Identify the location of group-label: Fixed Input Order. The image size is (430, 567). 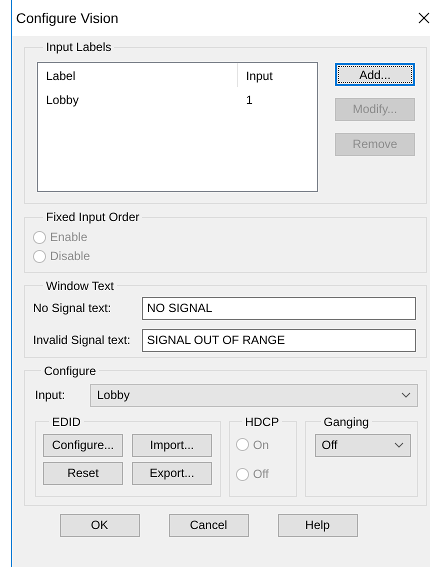
(92, 217).